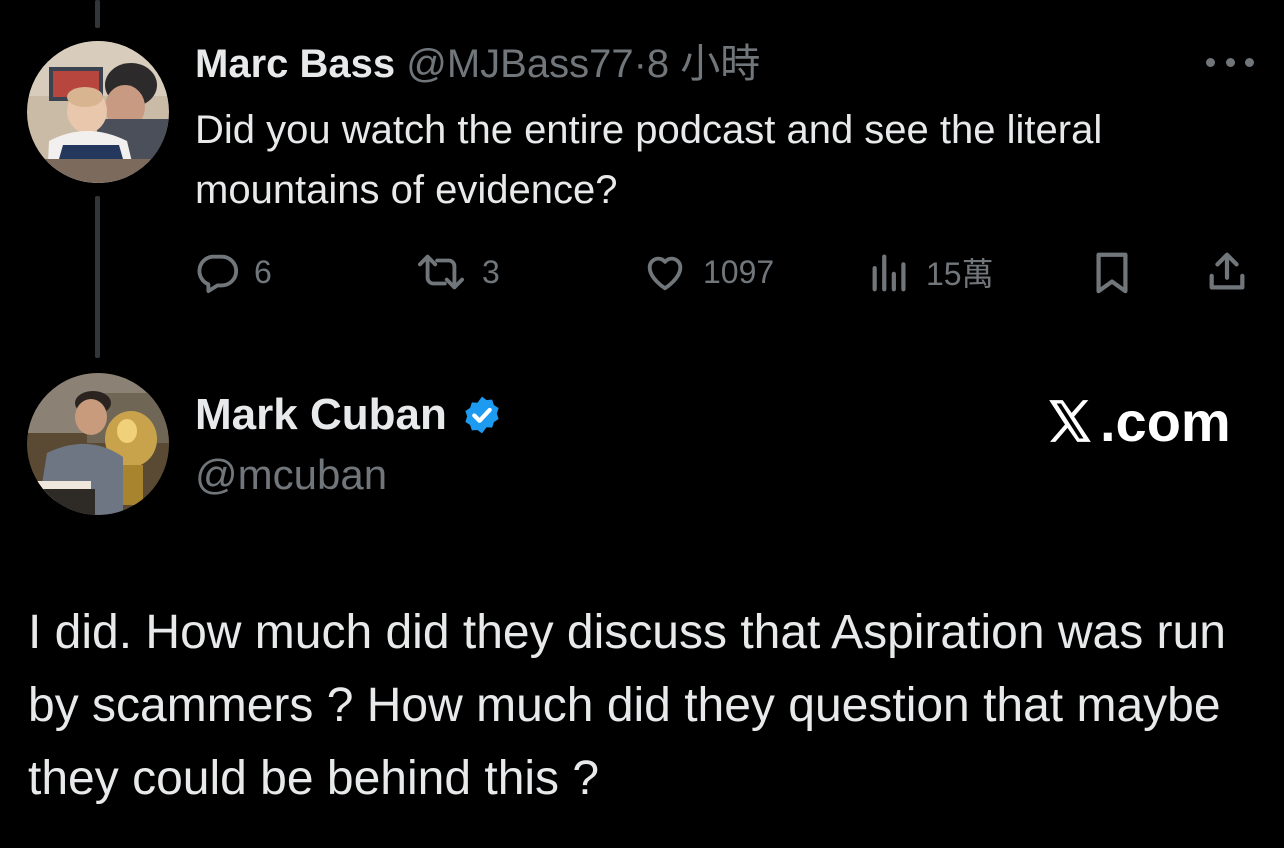 This screenshot has height=848, width=1284. Describe the element at coordinates (519, 64) in the screenshot. I see `reply-author-handle: @MJBass77` at that location.